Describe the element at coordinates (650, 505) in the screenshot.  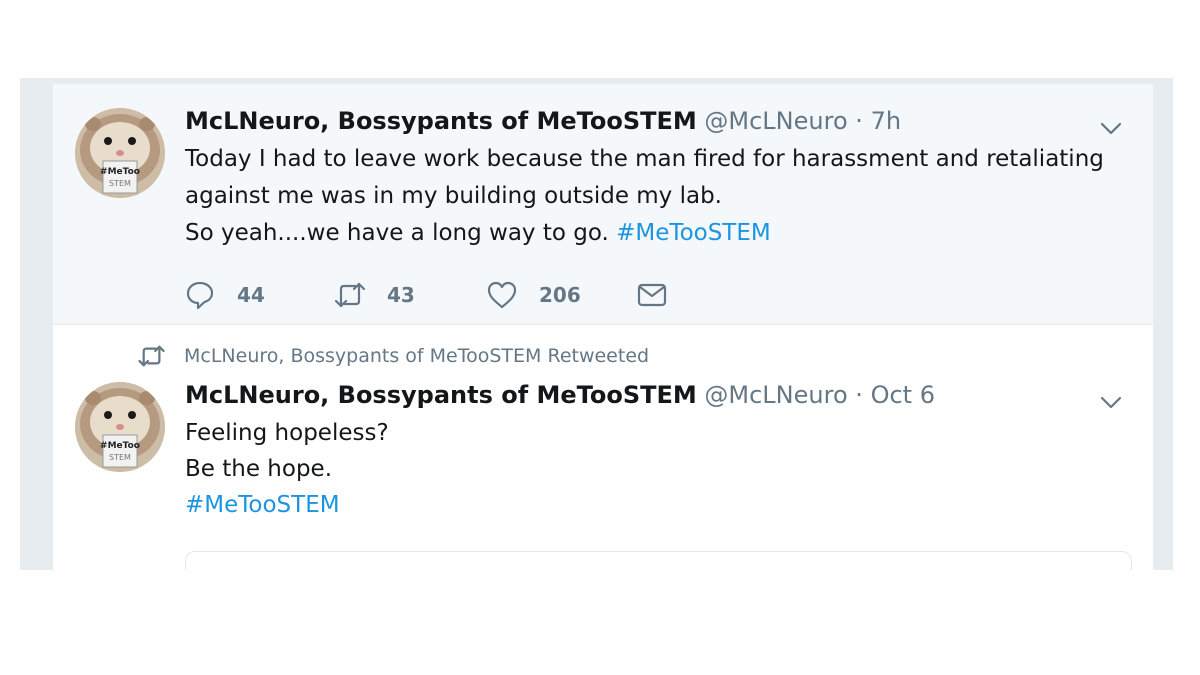
I see `tweet-text-line: #MeTooSTEM` at that location.